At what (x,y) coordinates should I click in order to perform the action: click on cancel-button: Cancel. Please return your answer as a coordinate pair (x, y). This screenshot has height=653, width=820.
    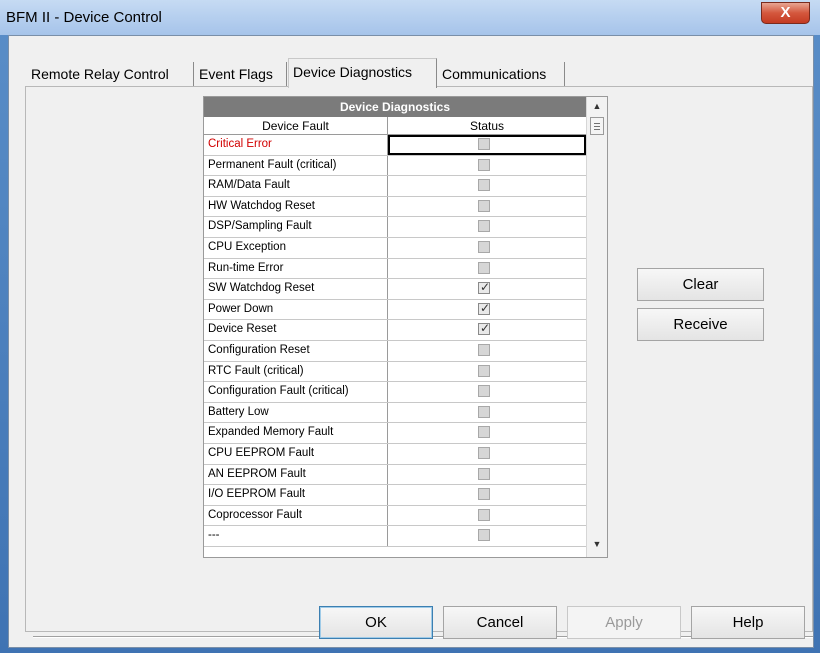
    Looking at the image, I should click on (500, 622).